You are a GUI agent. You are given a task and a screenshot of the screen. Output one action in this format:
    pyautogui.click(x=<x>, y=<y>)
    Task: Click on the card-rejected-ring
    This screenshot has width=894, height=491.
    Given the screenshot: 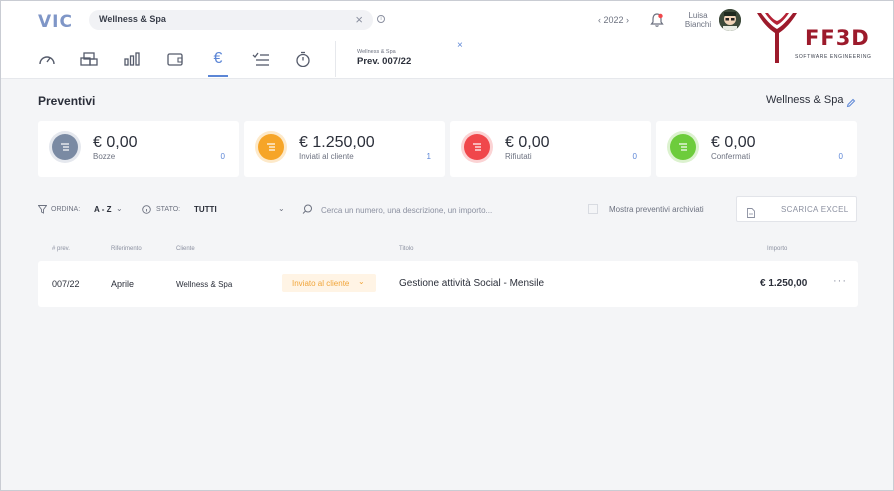 What is the action you would take?
    pyautogui.click(x=477, y=147)
    